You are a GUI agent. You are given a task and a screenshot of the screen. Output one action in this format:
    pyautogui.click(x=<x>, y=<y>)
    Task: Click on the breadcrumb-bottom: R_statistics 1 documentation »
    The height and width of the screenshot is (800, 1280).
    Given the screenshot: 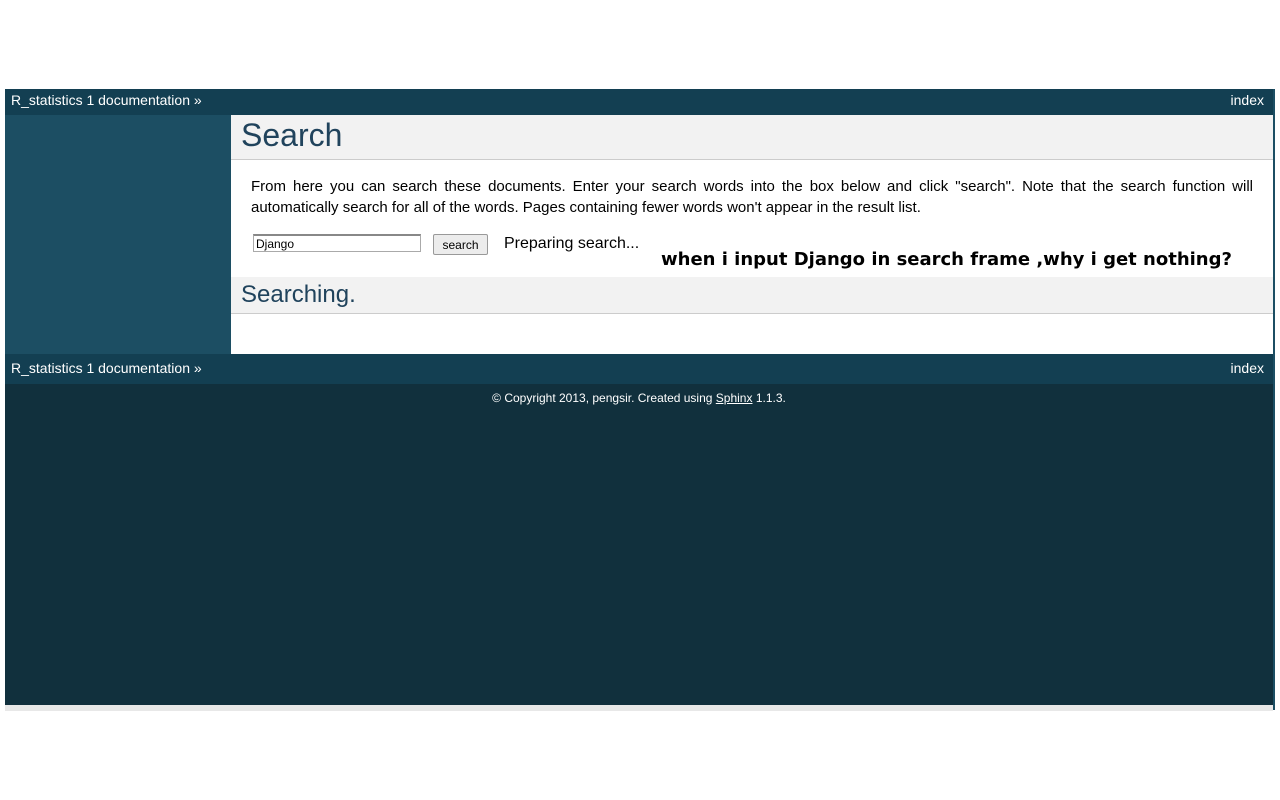 What is the action you would take?
    pyautogui.click(x=106, y=368)
    